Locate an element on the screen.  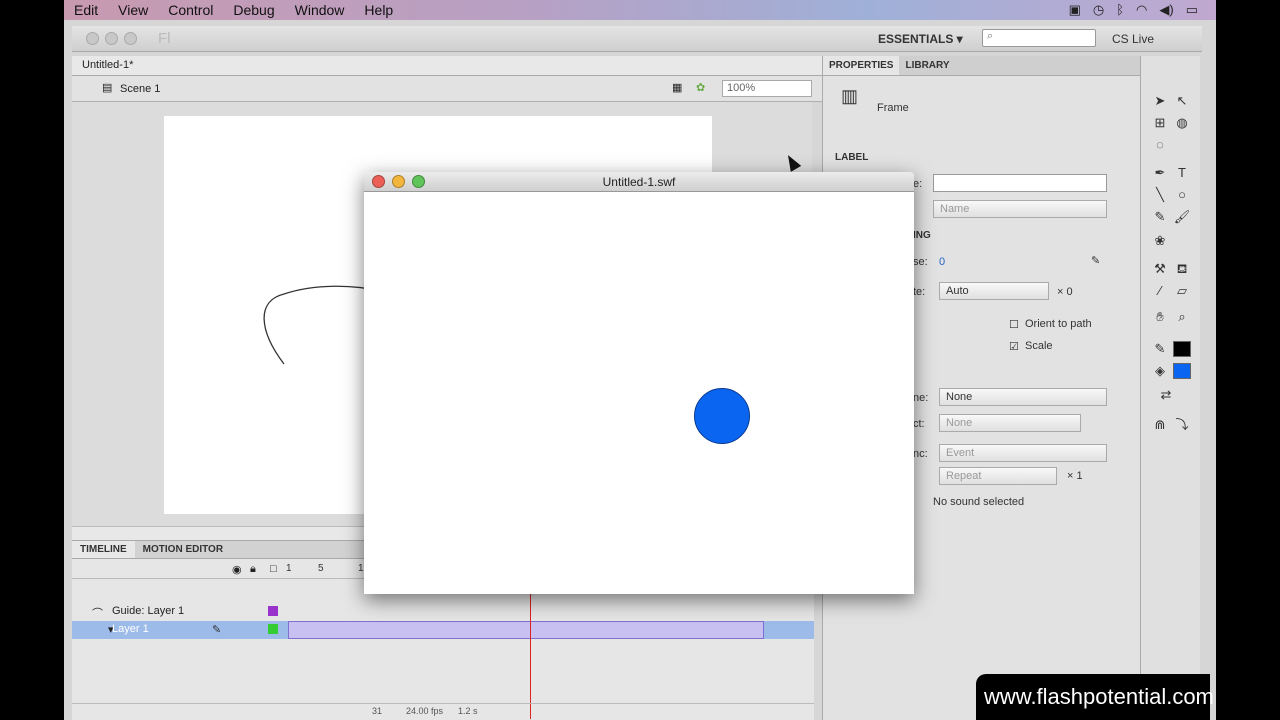
swap-colors-icon: ⇄ is located at coordinates (1166, 395).